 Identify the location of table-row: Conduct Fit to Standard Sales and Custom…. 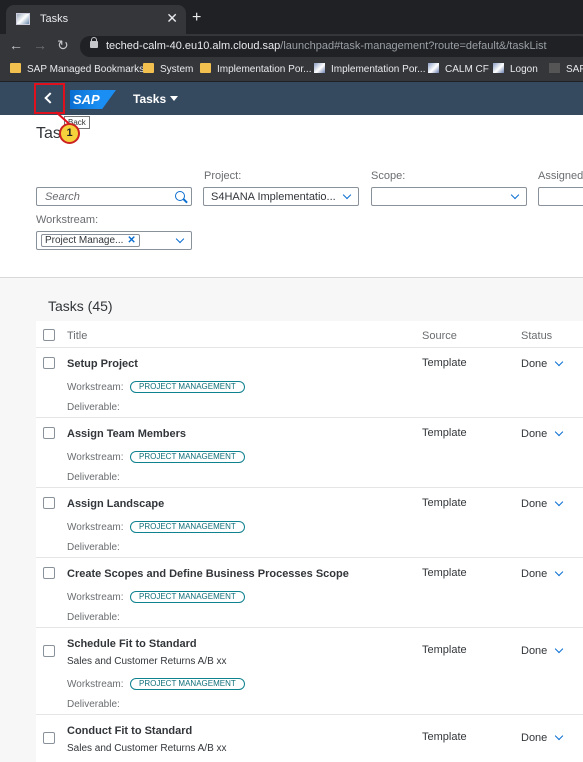
(309, 738).